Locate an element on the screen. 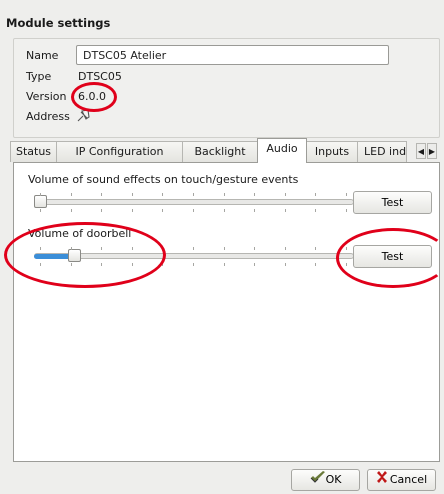  version-label: Version is located at coordinates (46, 96).